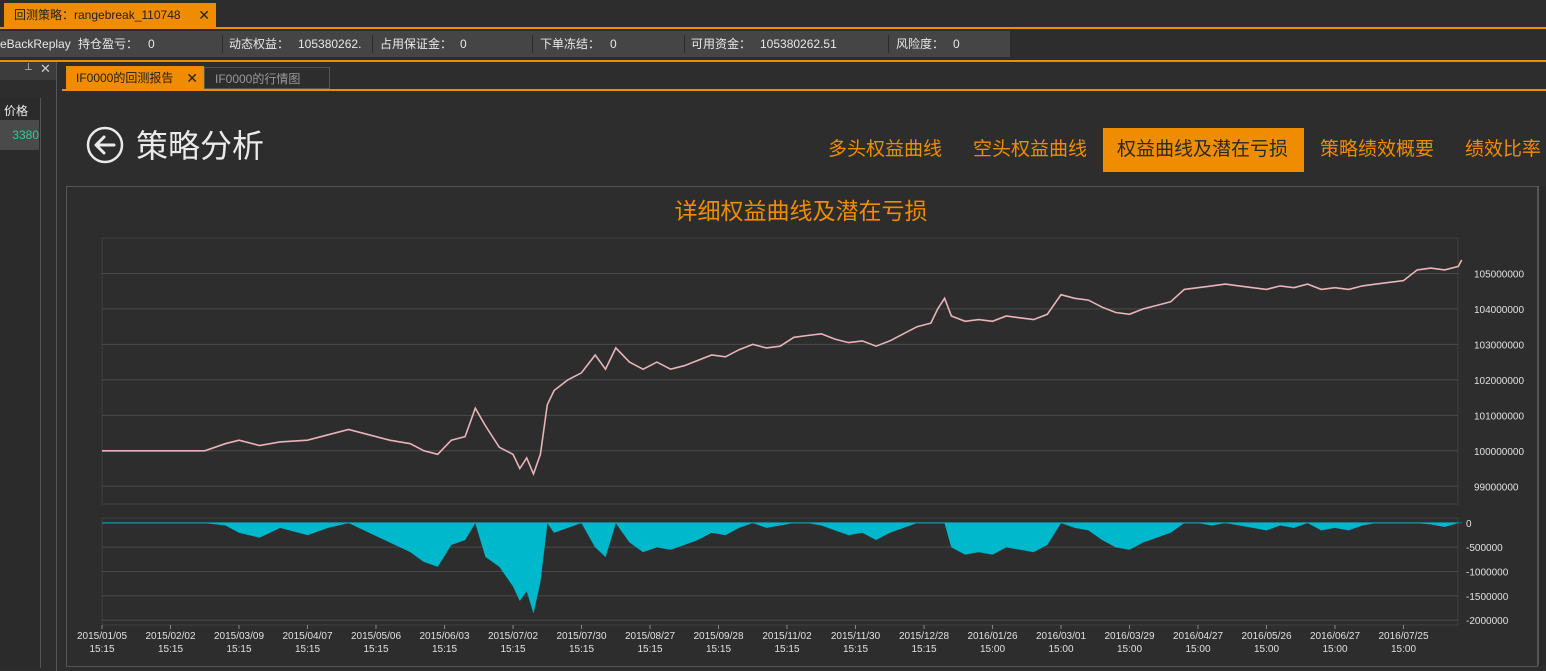 Image resolution: width=1546 pixels, height=671 pixels. Describe the element at coordinates (992, 636) in the screenshot. I see `x-tick-date: 2016/01/26` at that location.